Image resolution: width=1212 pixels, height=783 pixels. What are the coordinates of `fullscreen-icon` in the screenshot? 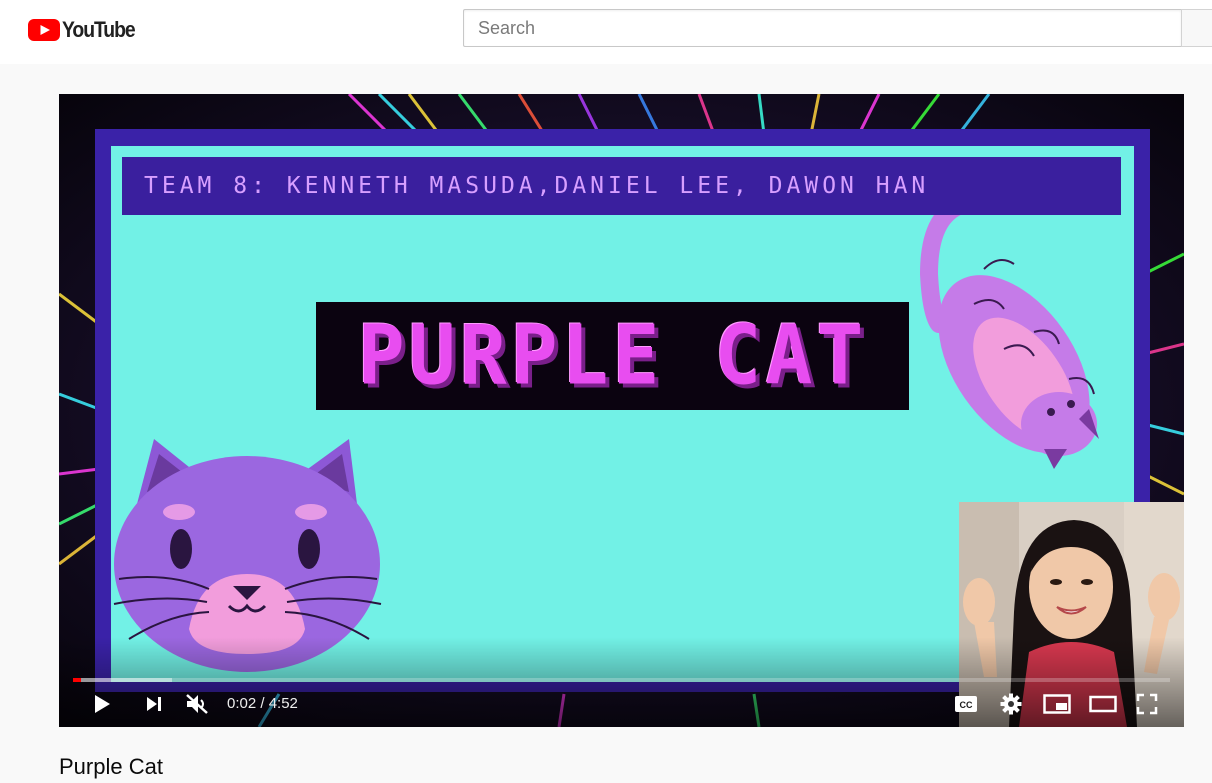 It's located at (1147, 704).